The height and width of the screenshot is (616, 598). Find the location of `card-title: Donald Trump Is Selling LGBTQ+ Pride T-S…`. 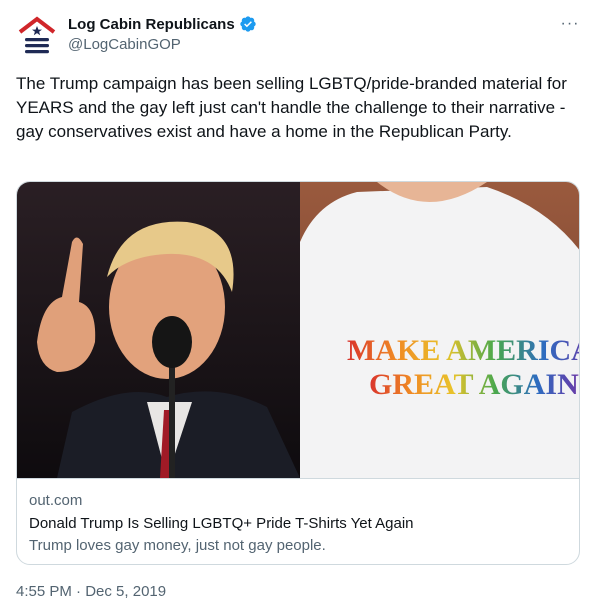

card-title: Donald Trump Is Selling LGBTQ+ Pride T-S… is located at coordinates (221, 523).